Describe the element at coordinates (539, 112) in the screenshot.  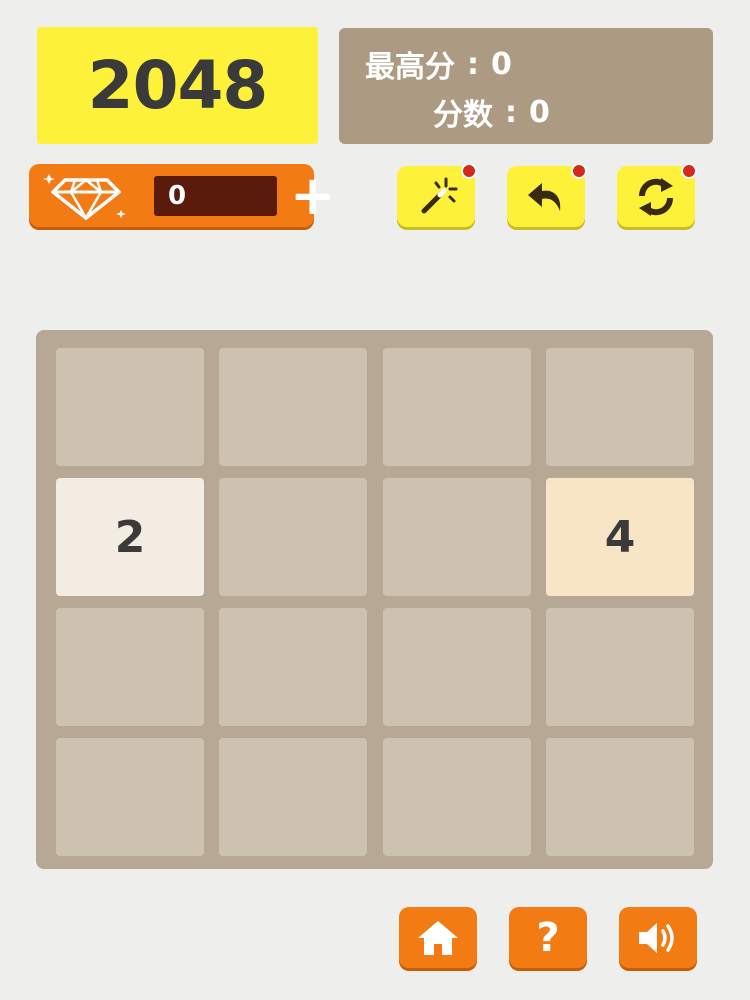
I see `current-score-value: 0` at that location.